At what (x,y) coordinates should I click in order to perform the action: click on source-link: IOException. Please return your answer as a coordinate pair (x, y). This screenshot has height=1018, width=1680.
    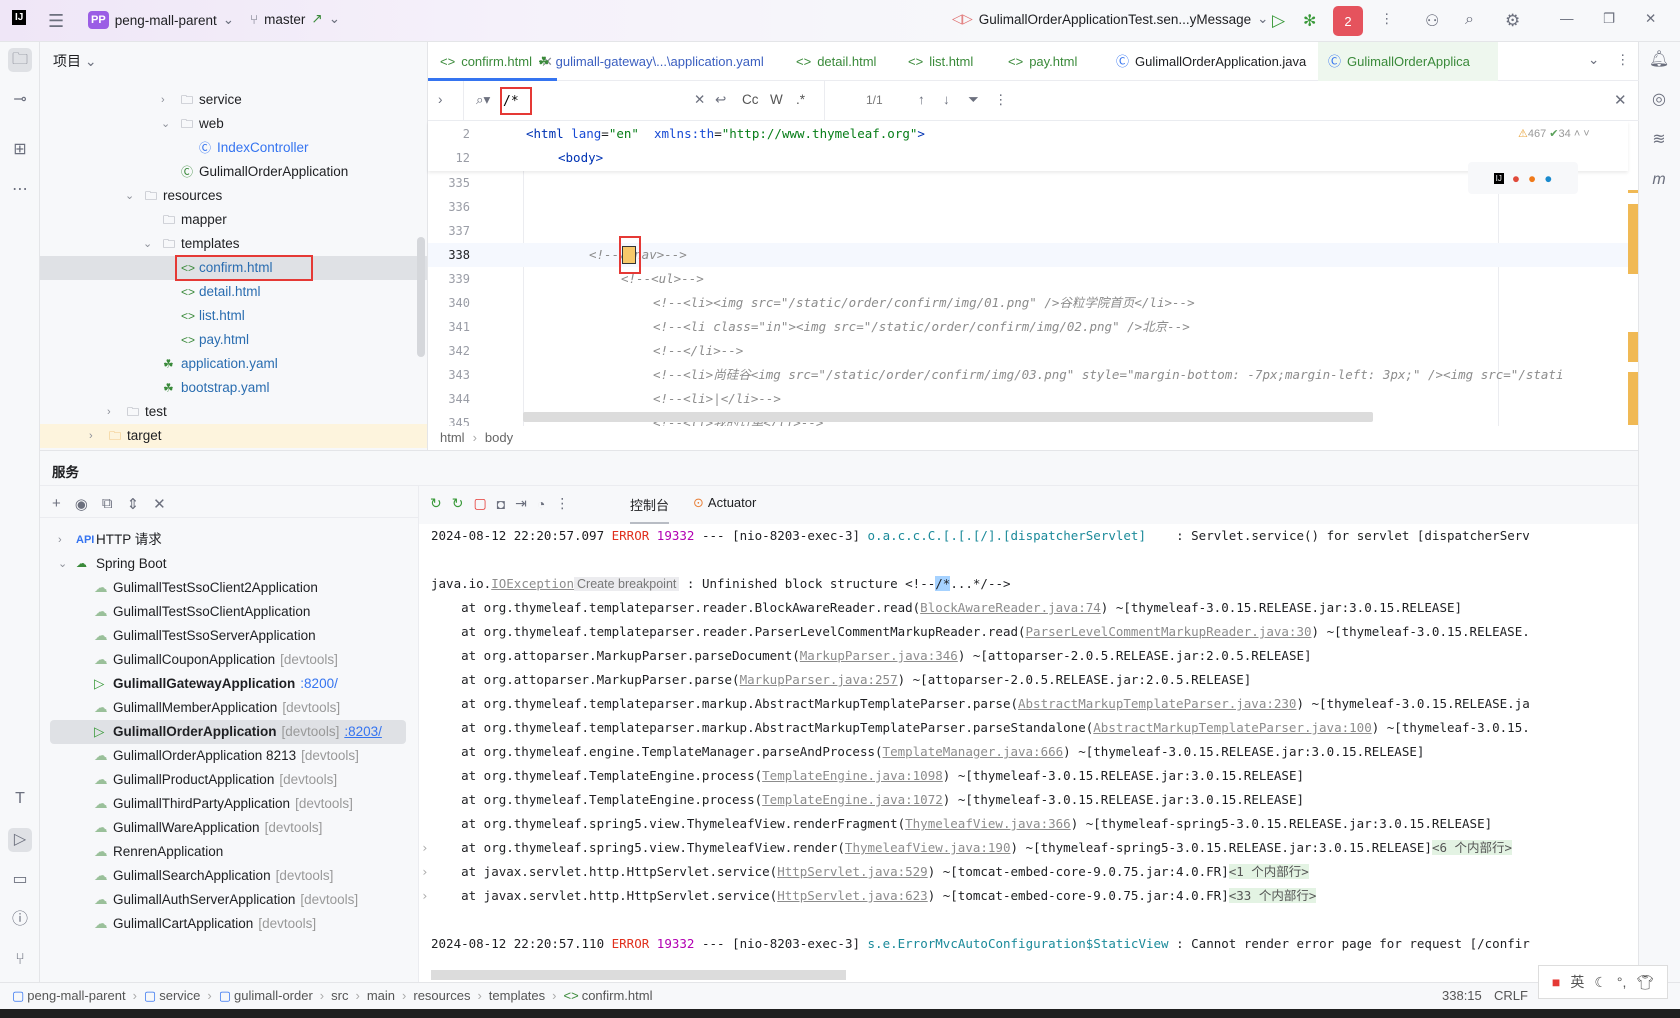
    Looking at the image, I should click on (532, 583).